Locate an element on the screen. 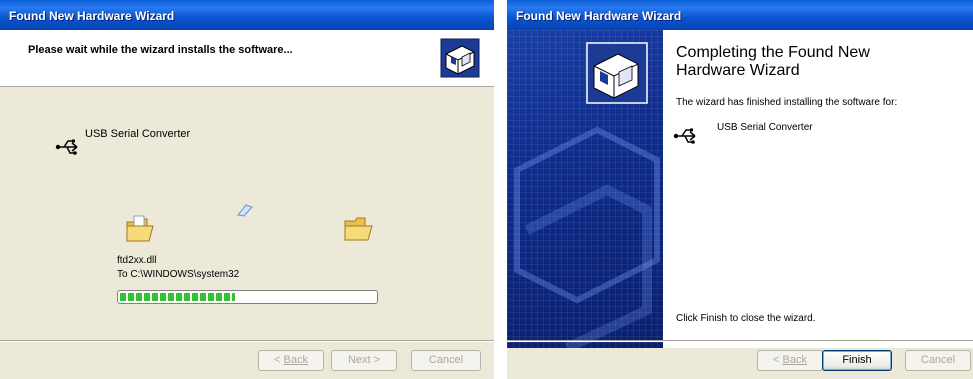  wizard-side-banner is located at coordinates (585, 189).